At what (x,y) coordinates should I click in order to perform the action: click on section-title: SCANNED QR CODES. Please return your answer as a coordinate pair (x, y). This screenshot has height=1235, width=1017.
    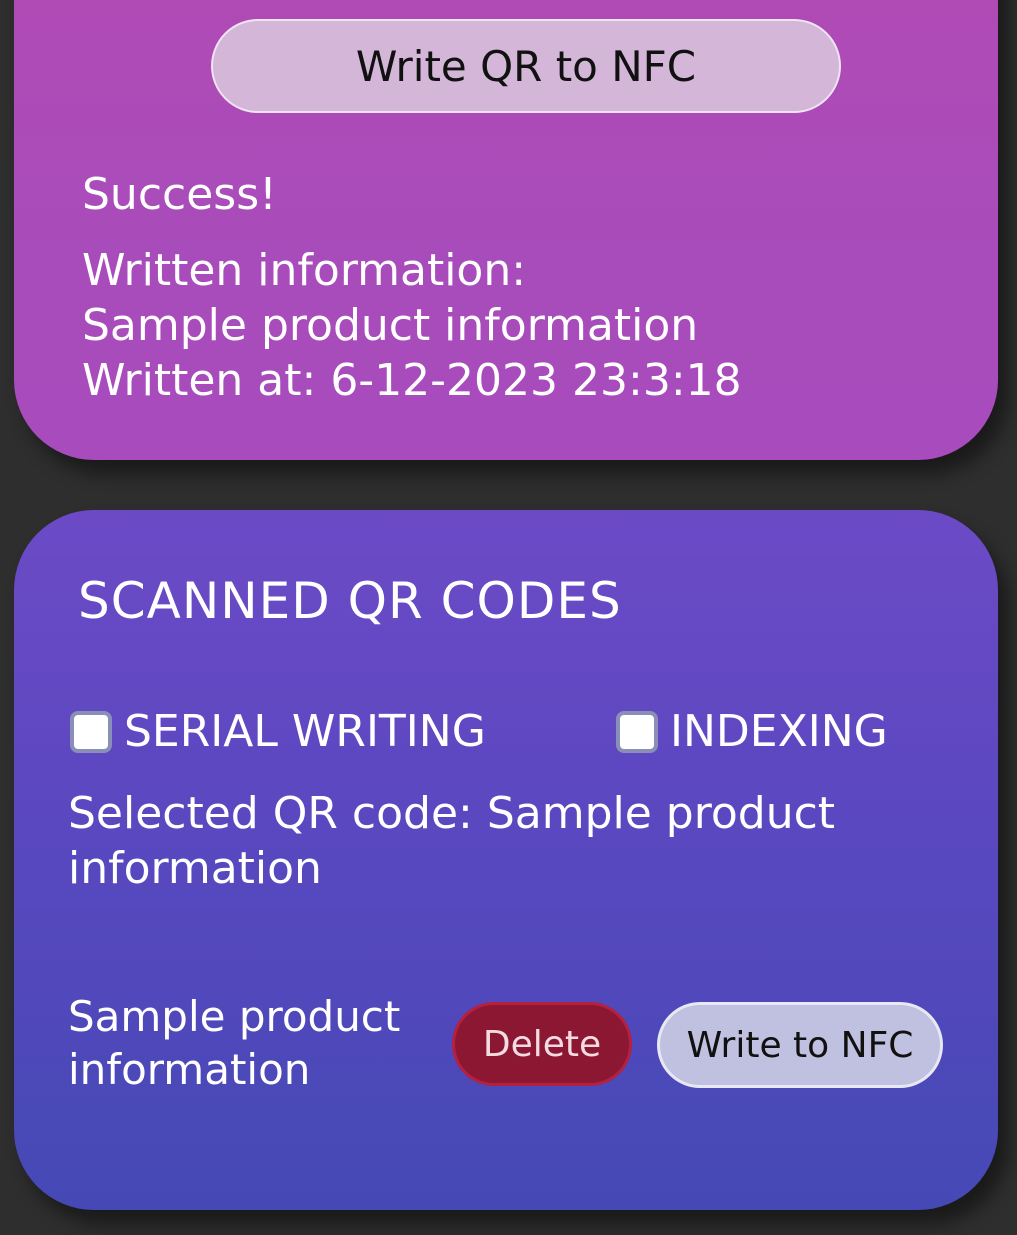
    Looking at the image, I should click on (350, 601).